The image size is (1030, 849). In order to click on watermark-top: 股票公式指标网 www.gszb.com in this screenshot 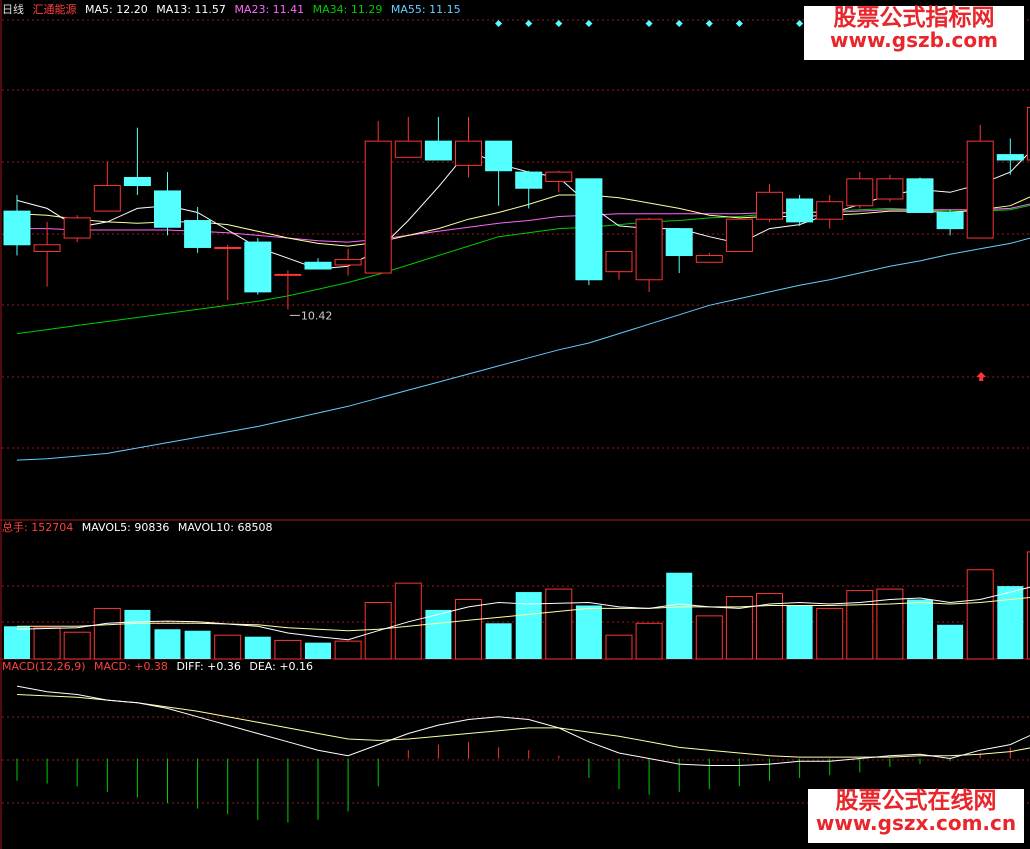, I will do `click(914, 33)`.